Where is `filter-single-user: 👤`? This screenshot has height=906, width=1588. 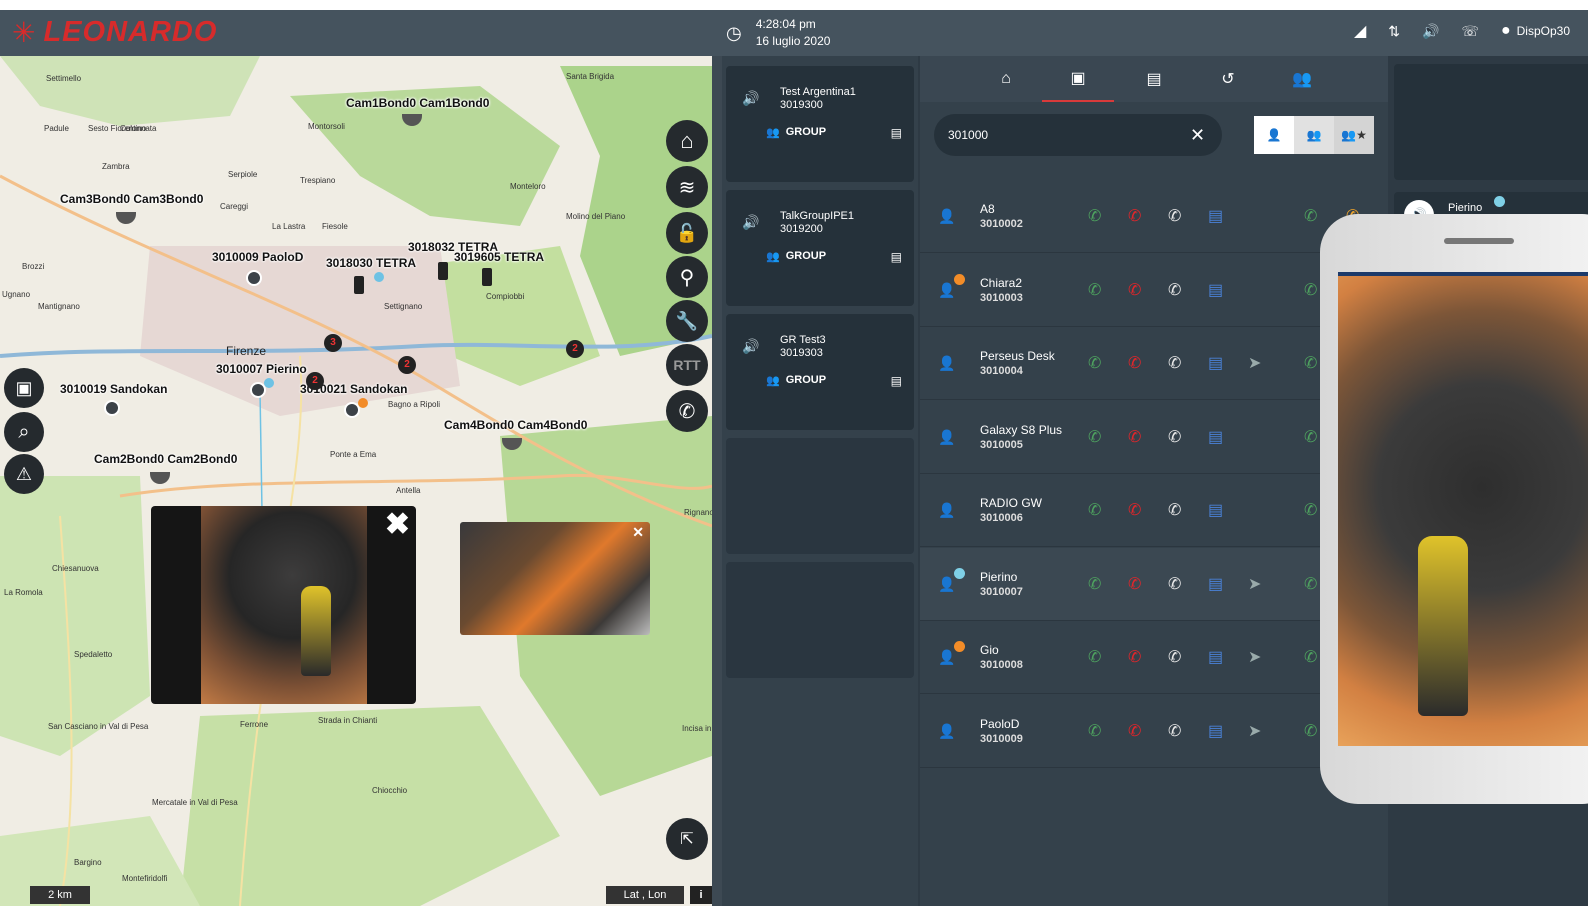 filter-single-user: 👤 is located at coordinates (1274, 135).